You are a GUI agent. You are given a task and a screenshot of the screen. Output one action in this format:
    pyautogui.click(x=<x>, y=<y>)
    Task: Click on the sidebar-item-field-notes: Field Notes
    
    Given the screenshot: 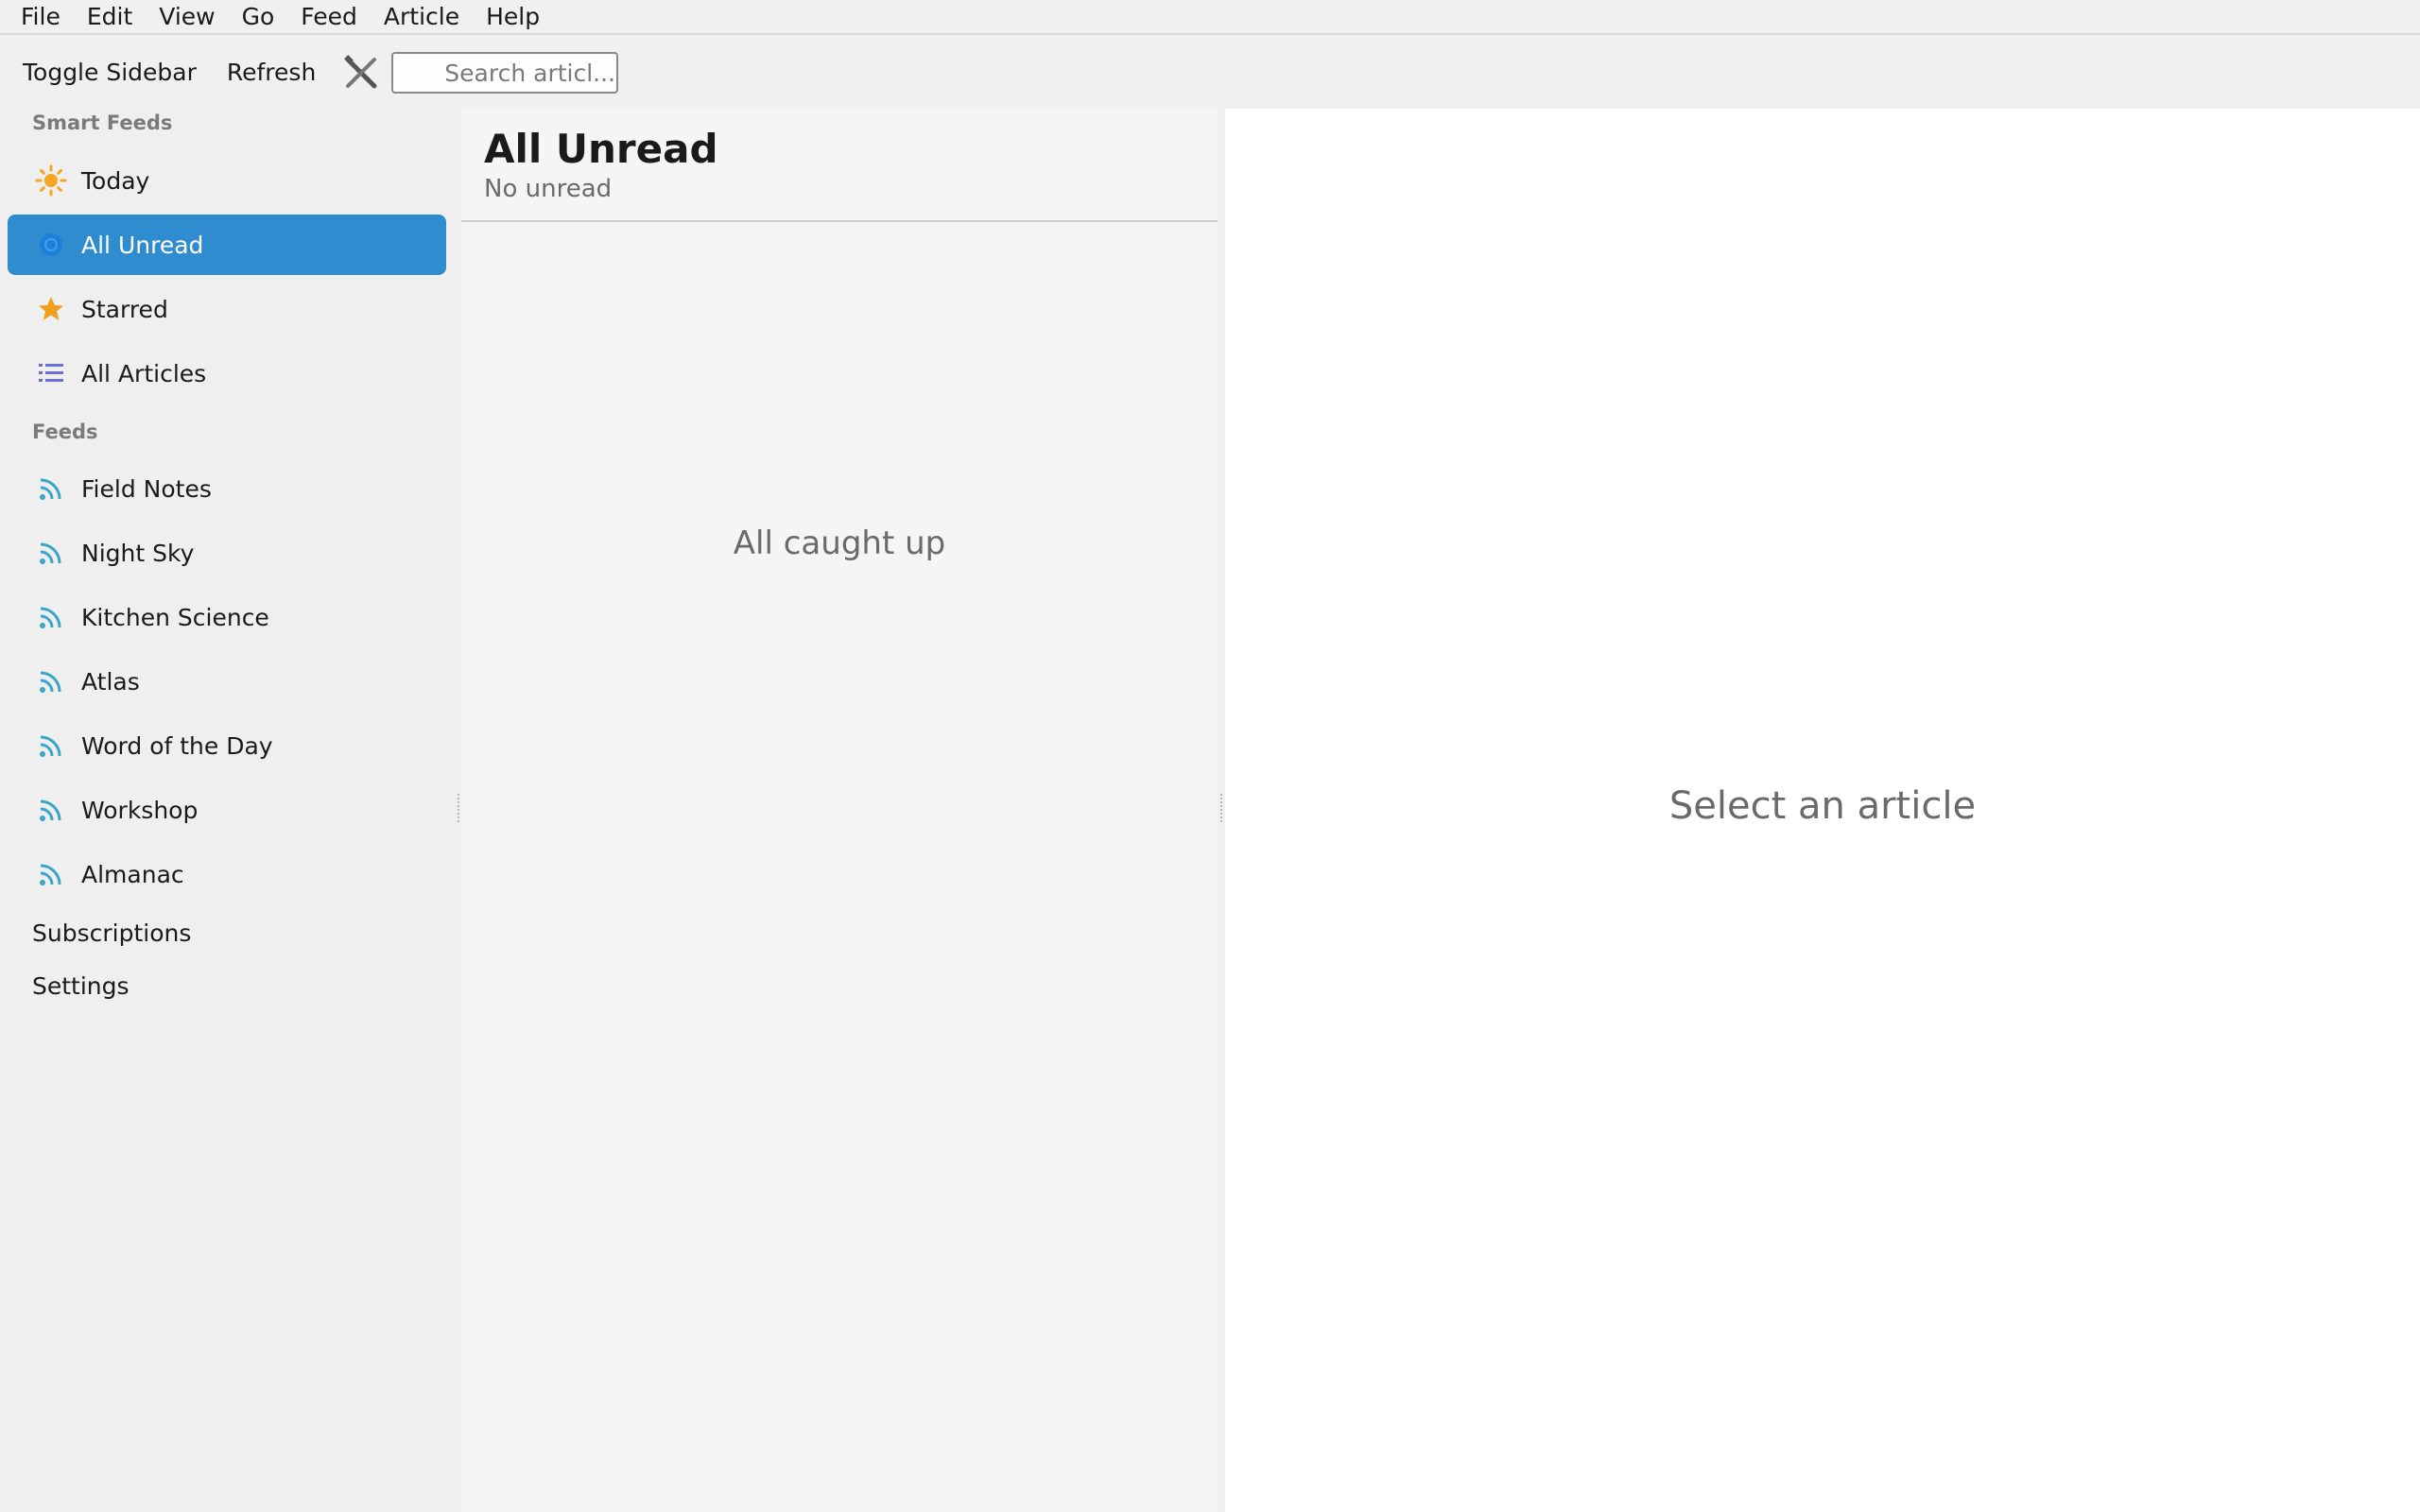 What is the action you would take?
    pyautogui.click(x=227, y=488)
    